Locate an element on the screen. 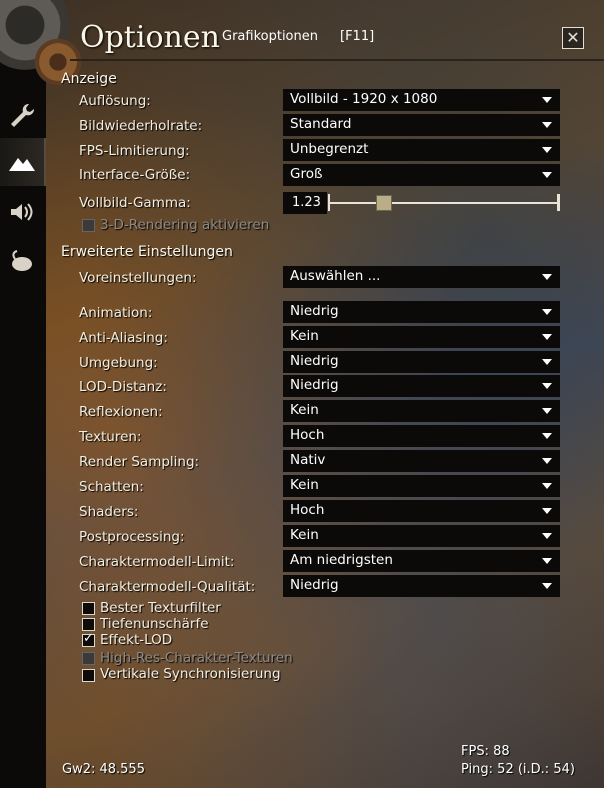 This screenshot has height=788, width=604. render-sampling-label: Render Sampling: is located at coordinates (139, 462).